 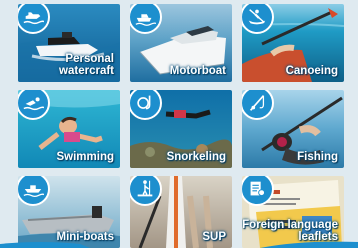 I want to click on tile-label: Snorkeling, so click(x=196, y=157).